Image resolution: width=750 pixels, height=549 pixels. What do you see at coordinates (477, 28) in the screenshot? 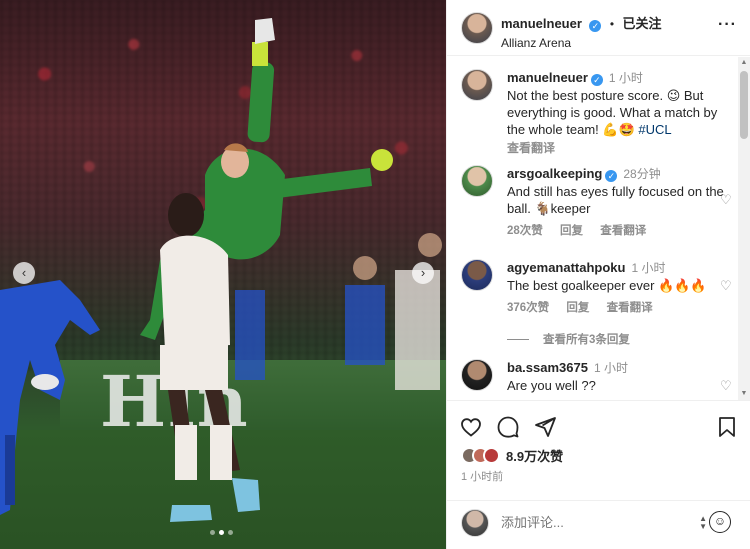
I see `author-avatar` at bounding box center [477, 28].